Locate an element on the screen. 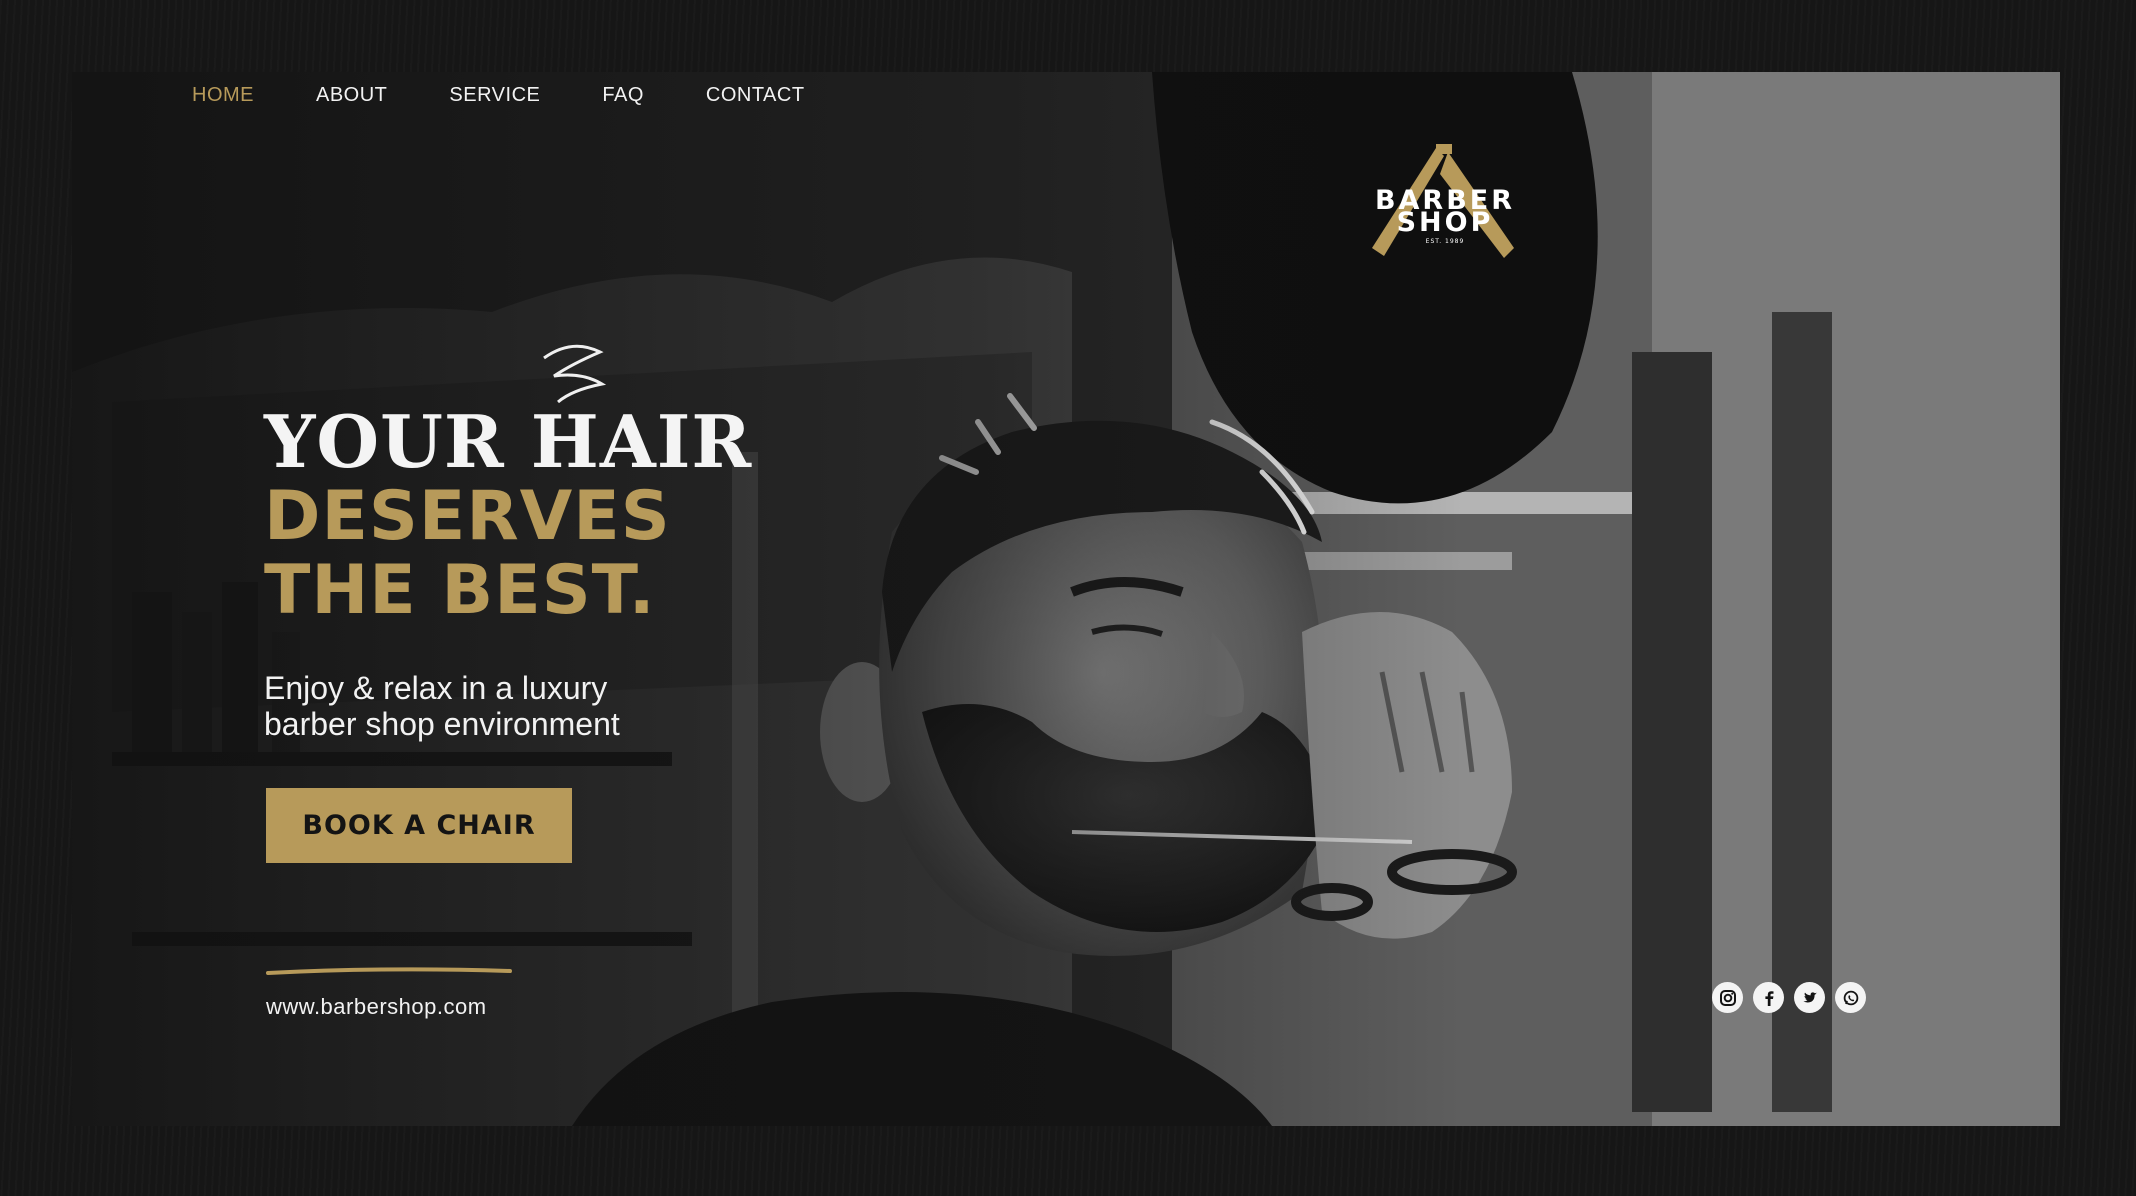 The image size is (2136, 1196). twitter-icon is located at coordinates (1809, 997).